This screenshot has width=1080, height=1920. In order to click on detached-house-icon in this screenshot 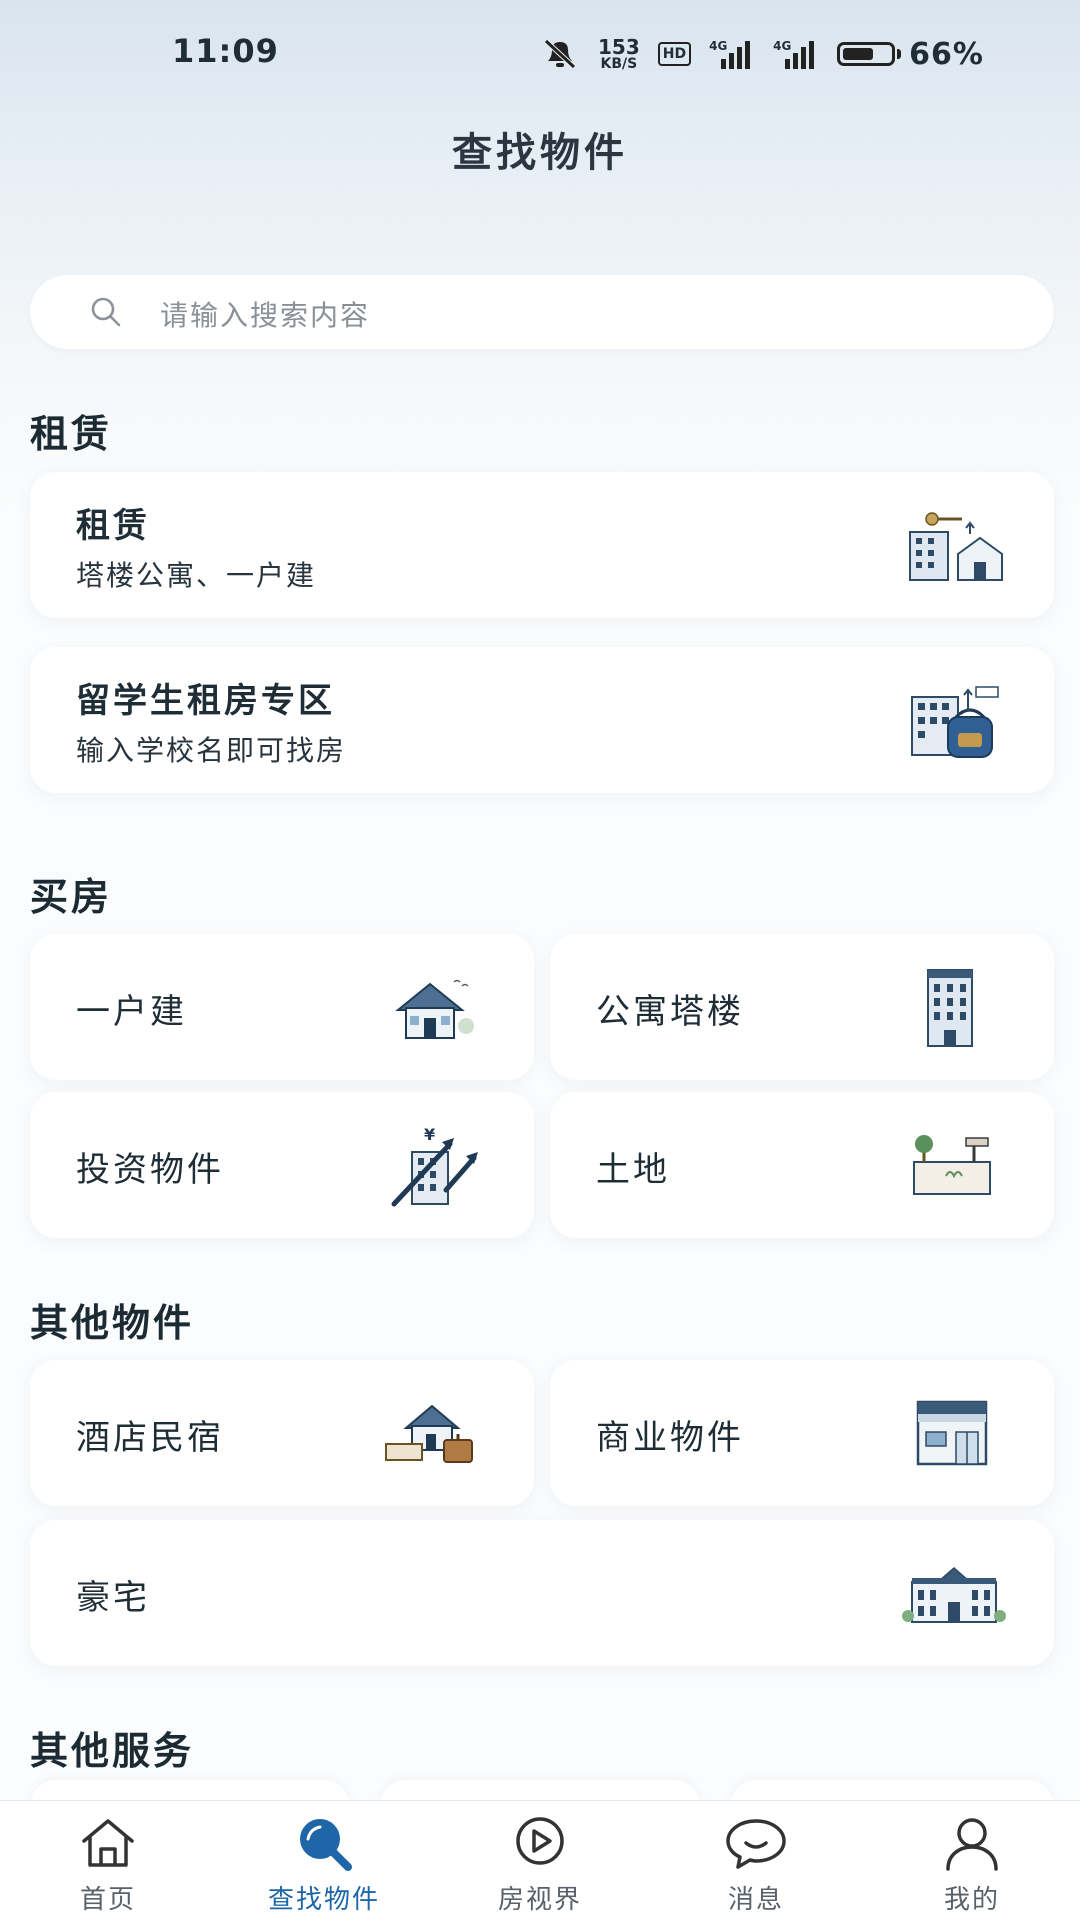, I will do `click(434, 1009)`.